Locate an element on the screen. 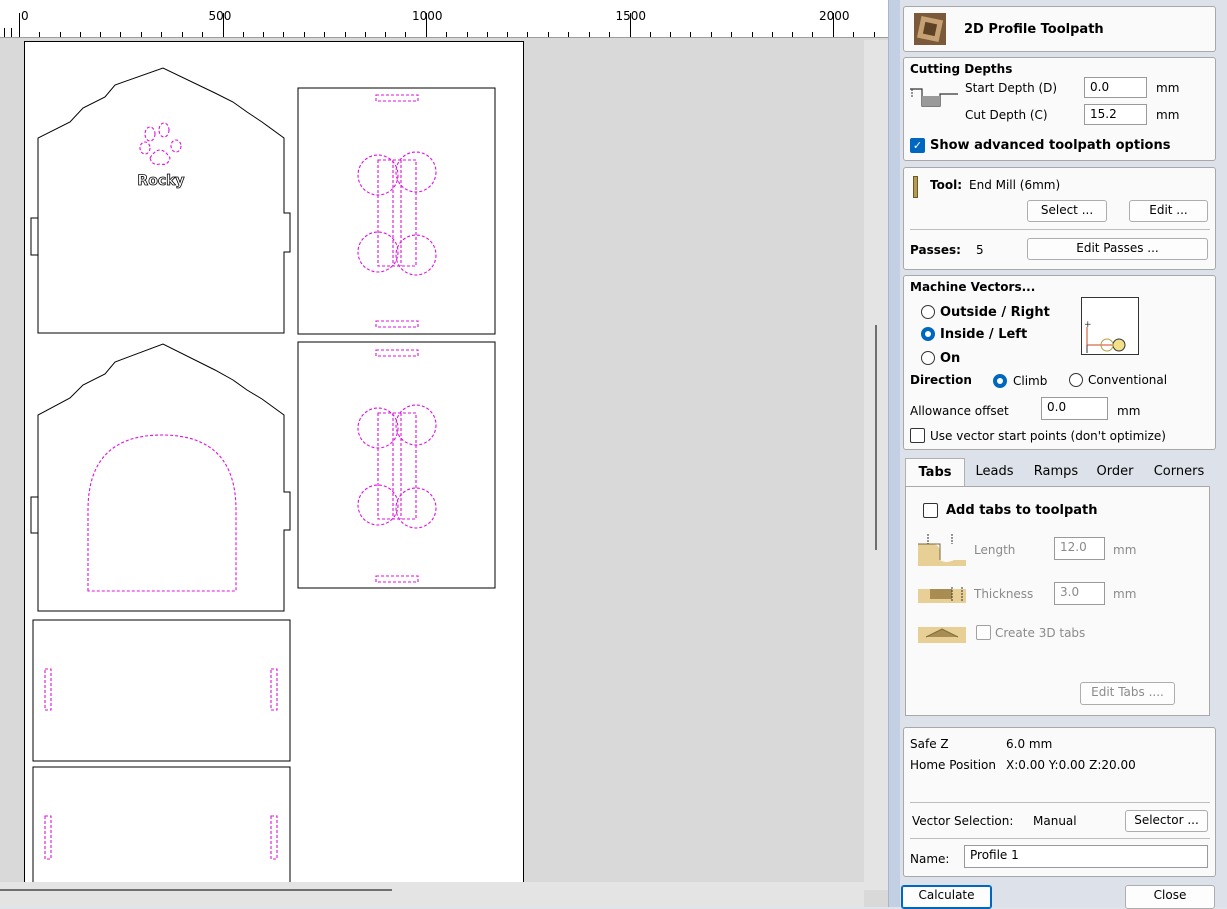 The width and height of the screenshot is (1227, 909). tool-value: End Mill (6mm) is located at coordinates (1015, 185).